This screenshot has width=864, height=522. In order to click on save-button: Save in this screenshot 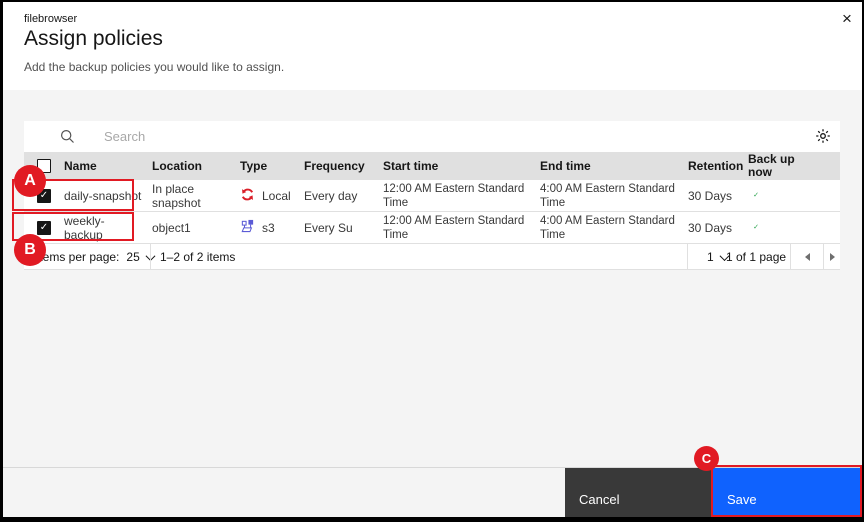, I will do `click(787, 492)`.